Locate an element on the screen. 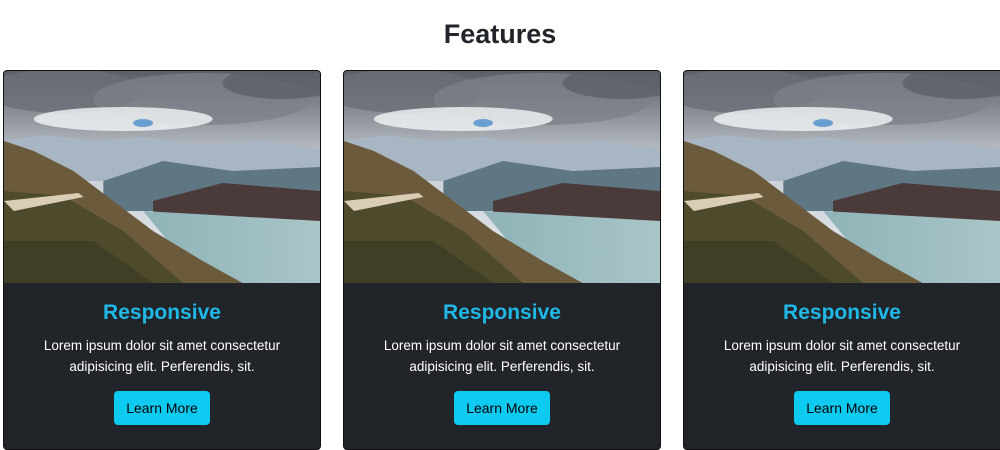 This screenshot has width=1000, height=450. section-title: Features is located at coordinates (500, 34).